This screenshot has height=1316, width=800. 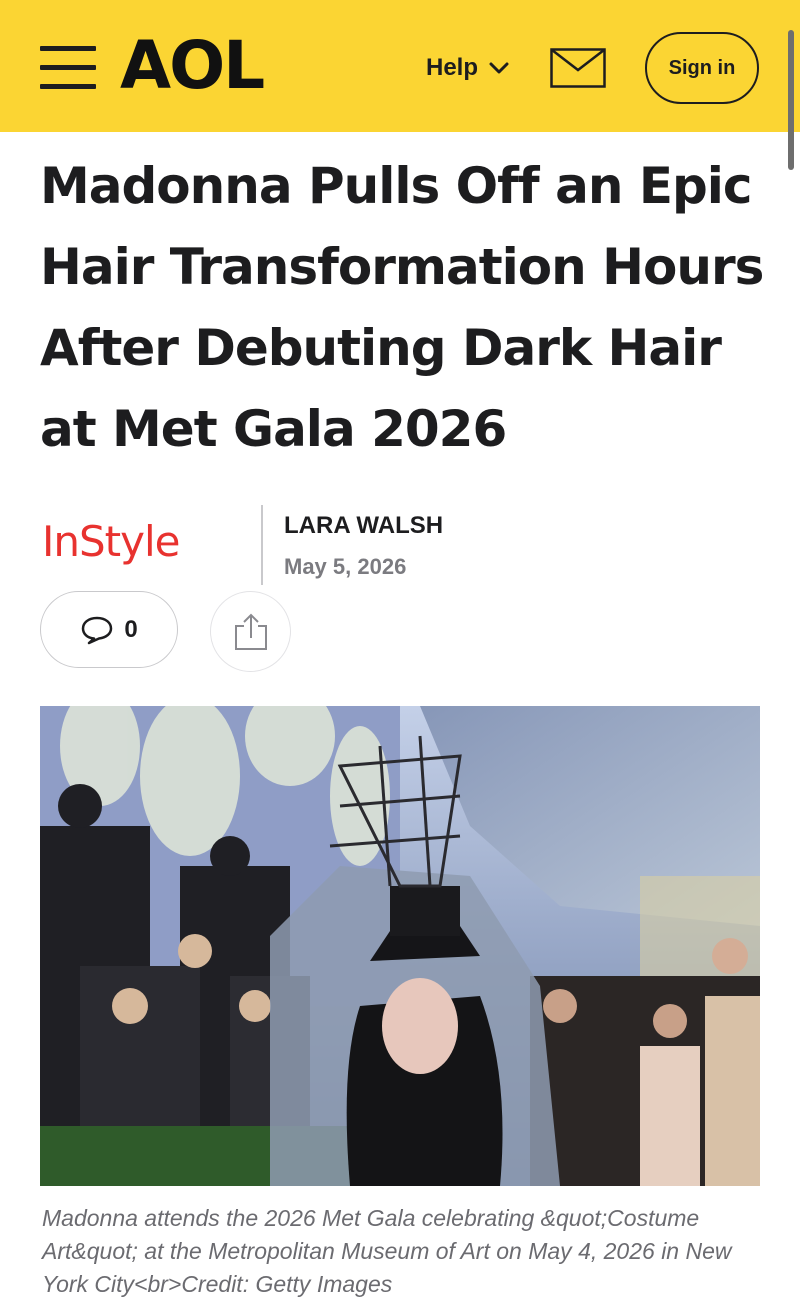 I want to click on help-label: Help, so click(x=452, y=67).